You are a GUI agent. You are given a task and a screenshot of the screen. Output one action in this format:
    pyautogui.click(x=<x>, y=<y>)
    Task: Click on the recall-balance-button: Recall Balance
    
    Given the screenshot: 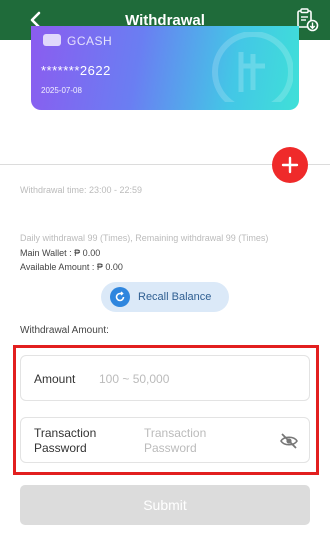 What is the action you would take?
    pyautogui.click(x=165, y=297)
    